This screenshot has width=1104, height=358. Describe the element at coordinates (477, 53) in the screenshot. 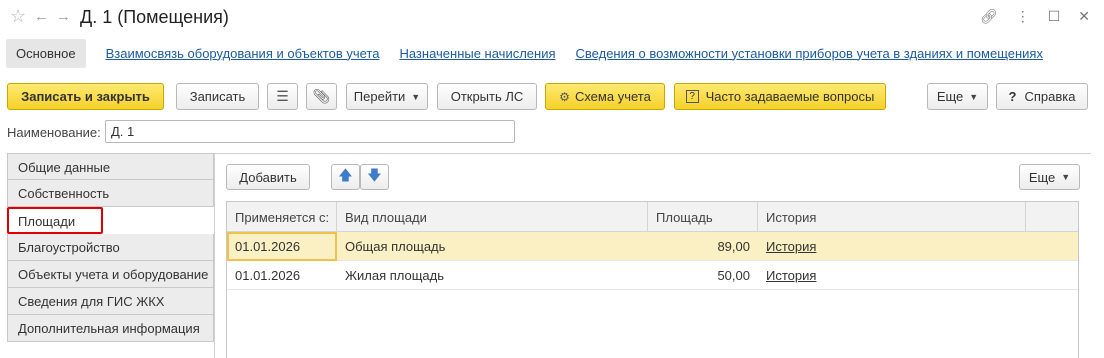

I see `tab-charges-link: Назначенные начисления` at that location.